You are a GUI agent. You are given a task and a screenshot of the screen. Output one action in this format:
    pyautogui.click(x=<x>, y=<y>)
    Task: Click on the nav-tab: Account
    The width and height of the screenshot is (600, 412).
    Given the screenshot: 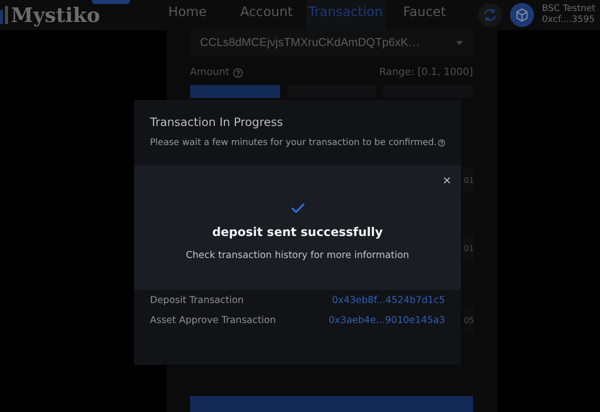 What is the action you would take?
    pyautogui.click(x=266, y=15)
    